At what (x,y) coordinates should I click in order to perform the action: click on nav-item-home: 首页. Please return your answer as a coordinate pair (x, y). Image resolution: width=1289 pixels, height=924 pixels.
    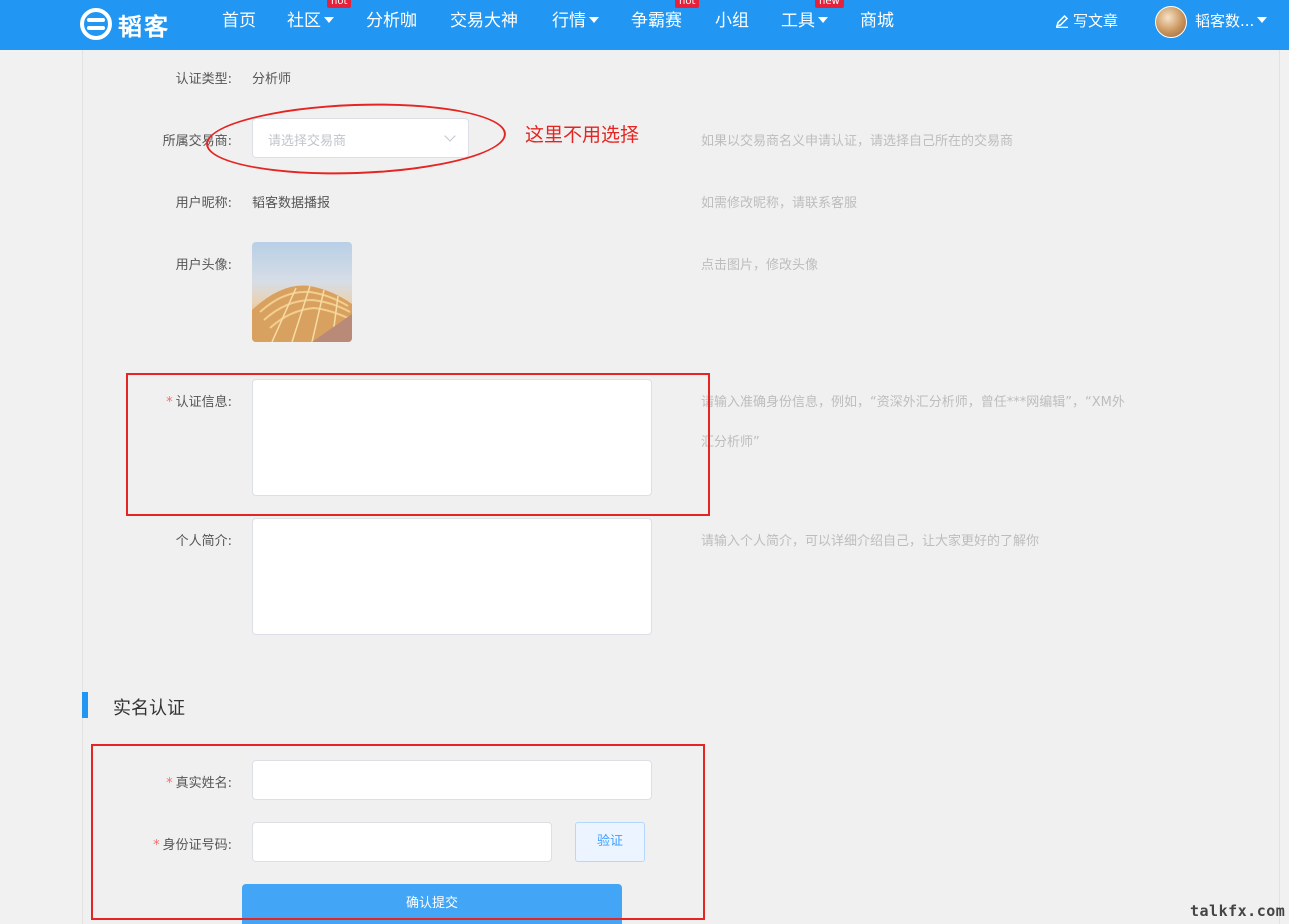
    Looking at the image, I should click on (239, 25).